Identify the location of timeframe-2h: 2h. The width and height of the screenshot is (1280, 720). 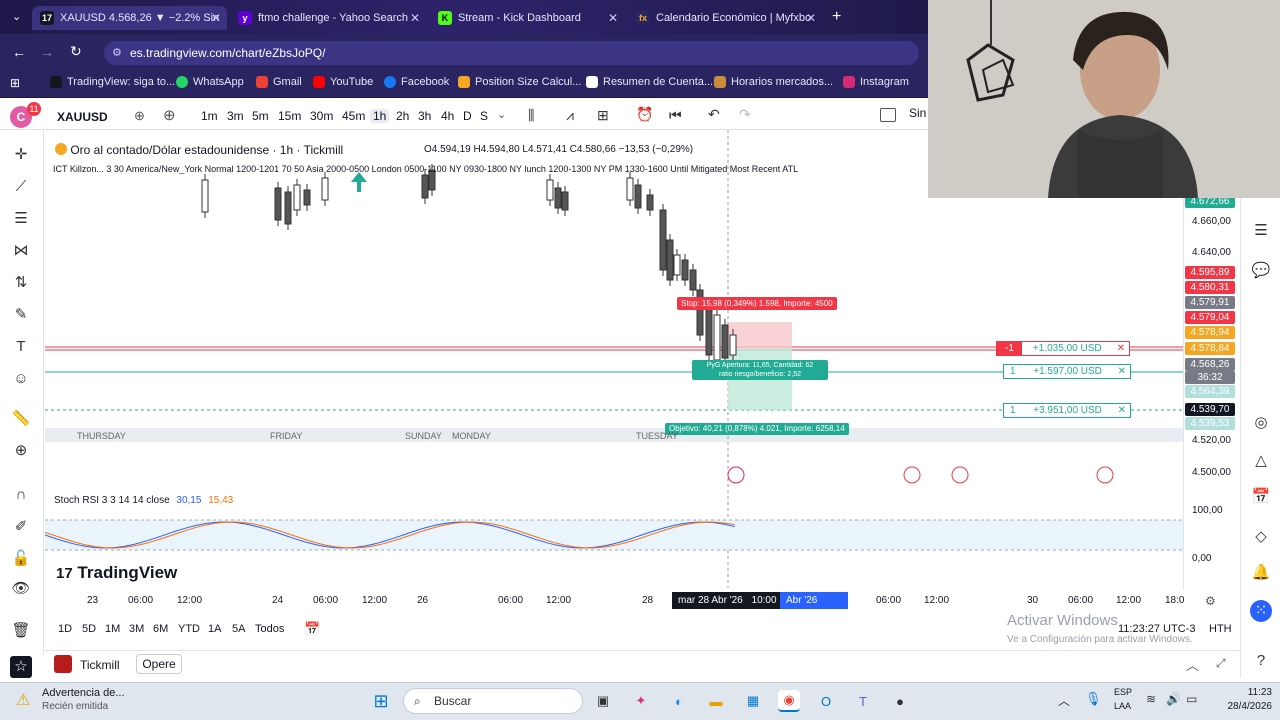
(402, 116).